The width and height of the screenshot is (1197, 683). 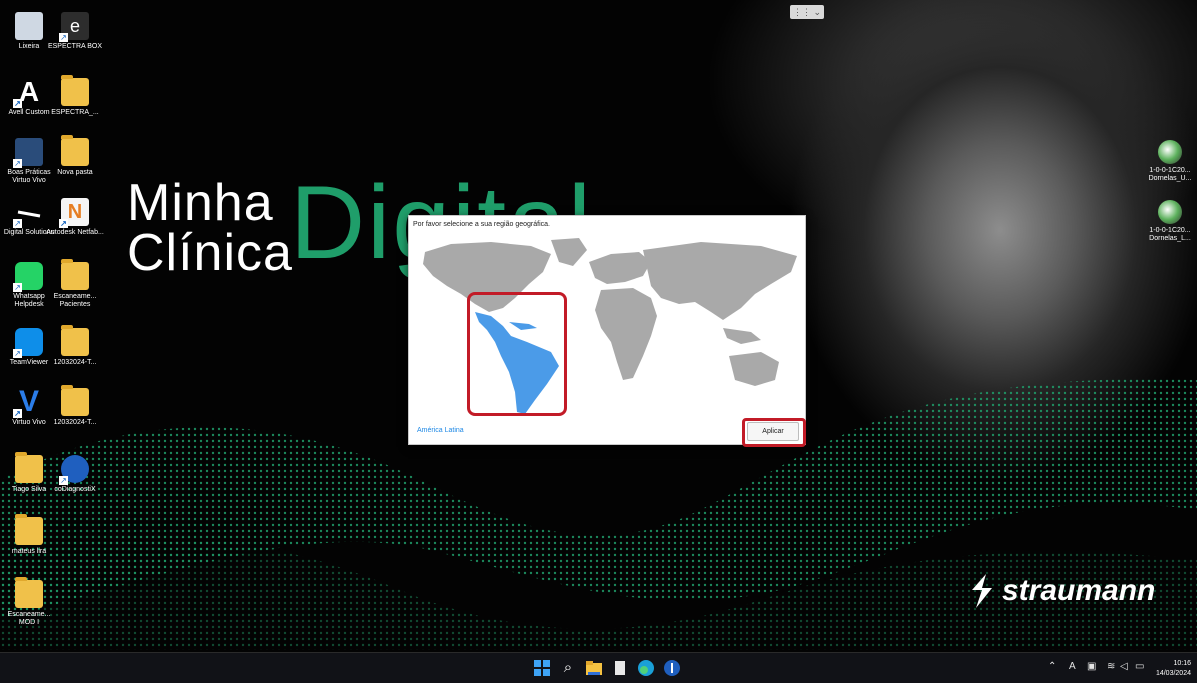 I want to click on desktop-icon-escaneamentos-pacientes: Escaneame... Pacientes, so click(x=75, y=284).